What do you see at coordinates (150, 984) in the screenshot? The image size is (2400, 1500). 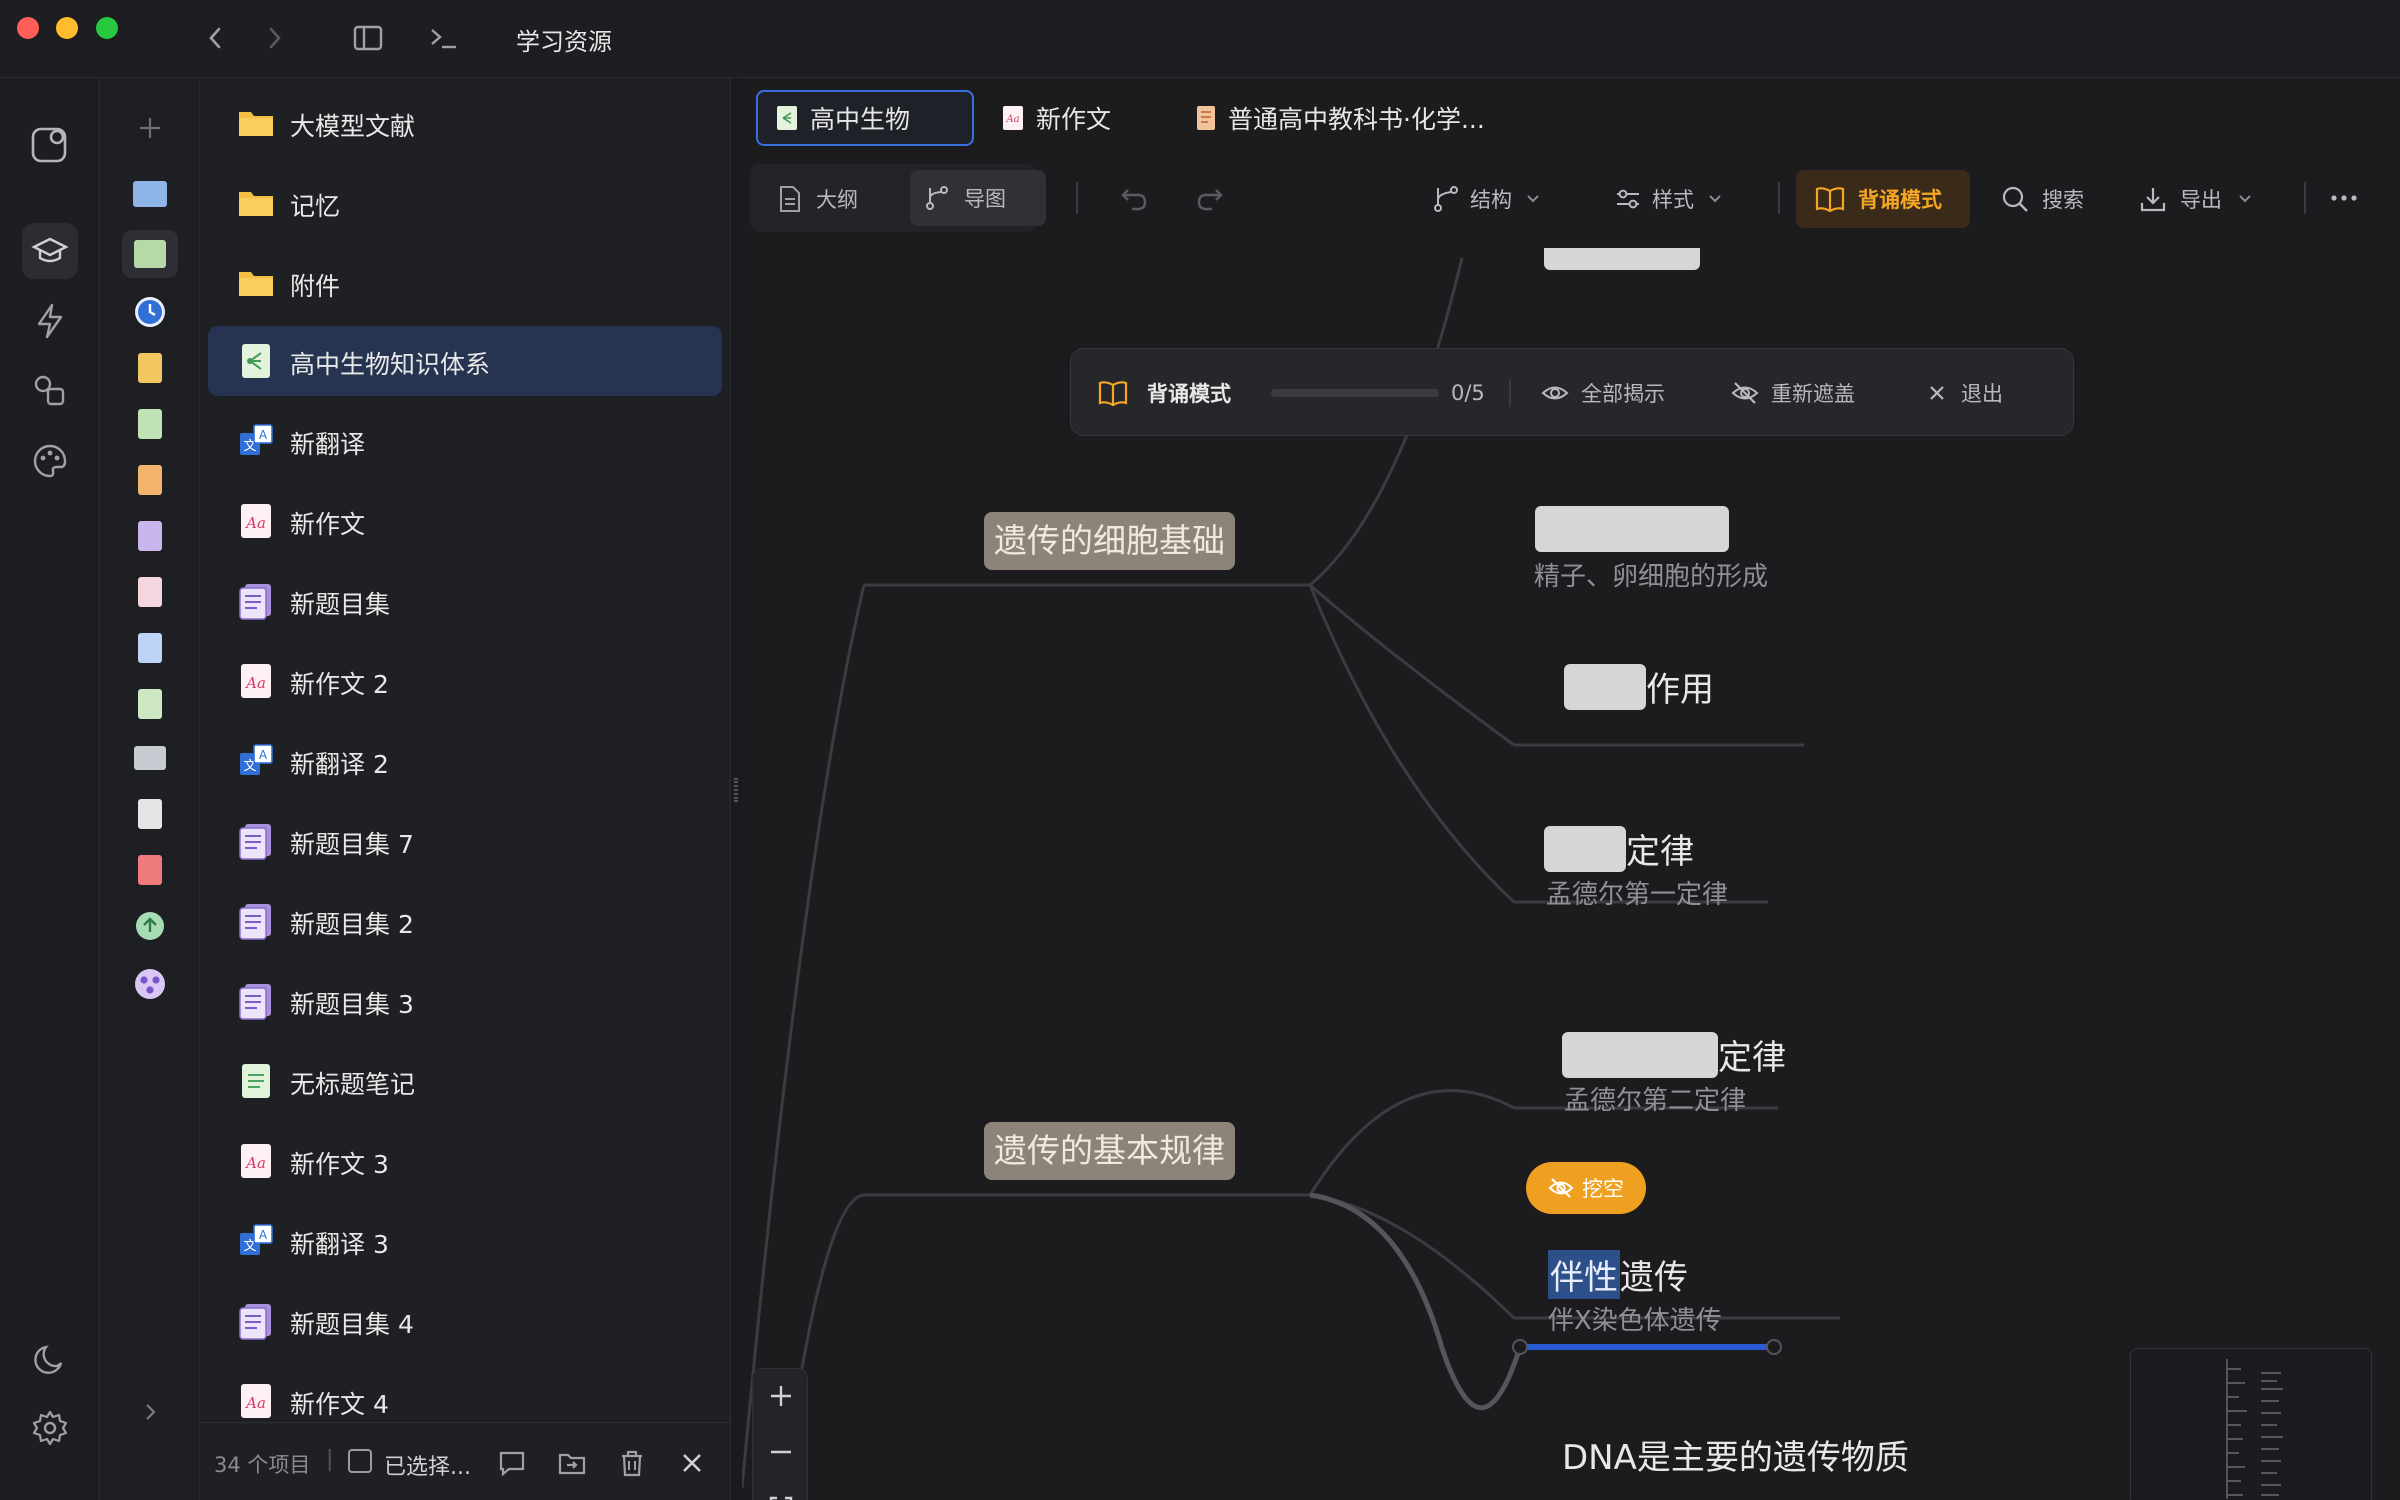 I see `rail-graph-icon` at bounding box center [150, 984].